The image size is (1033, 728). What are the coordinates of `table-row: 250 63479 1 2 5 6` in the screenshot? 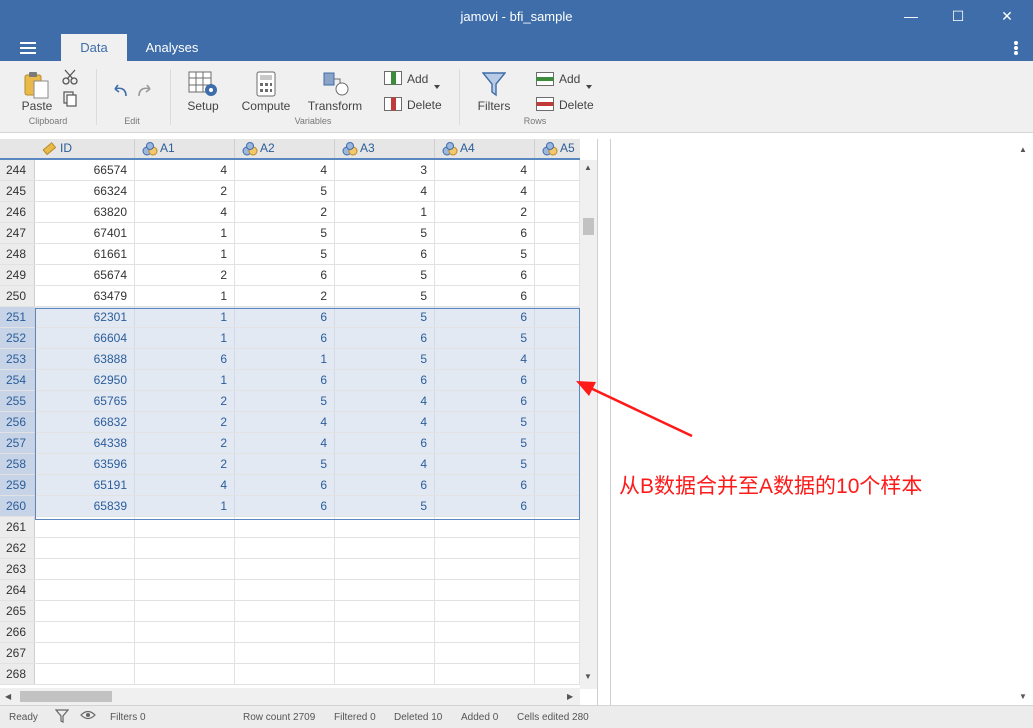 It's located at (290, 296).